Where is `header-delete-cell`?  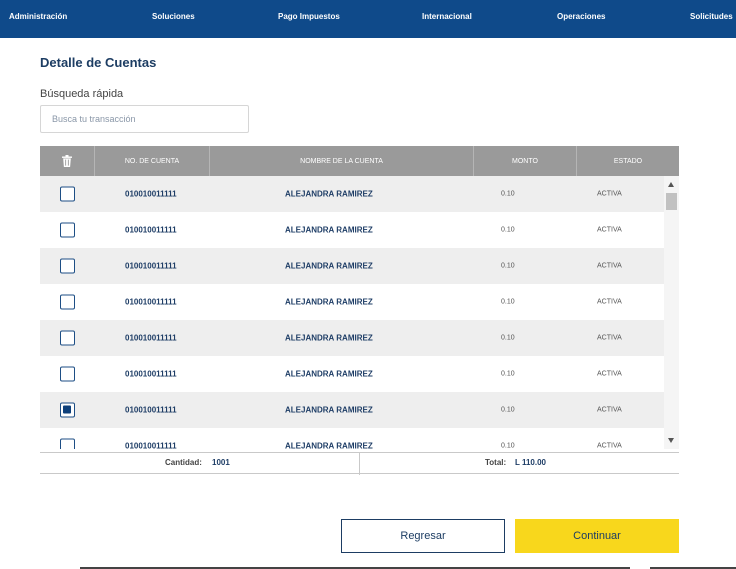 header-delete-cell is located at coordinates (67, 161).